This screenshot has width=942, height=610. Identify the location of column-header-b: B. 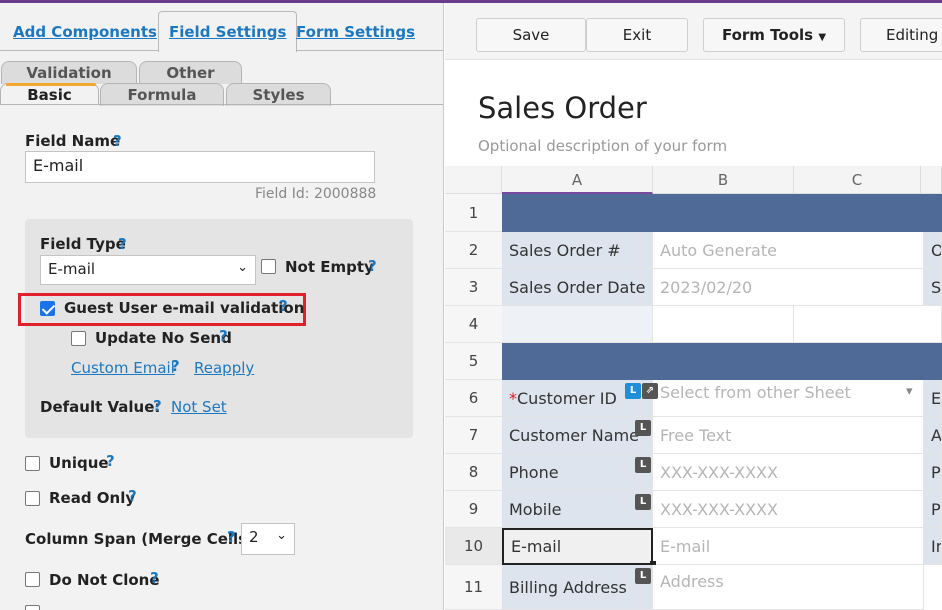
(723, 180).